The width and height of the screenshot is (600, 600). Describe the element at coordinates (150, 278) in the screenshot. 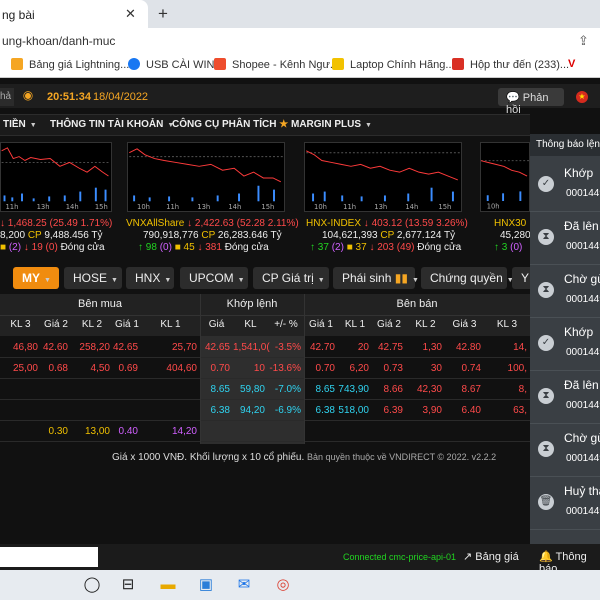

I see `tab-hnx: HNX ▼` at that location.